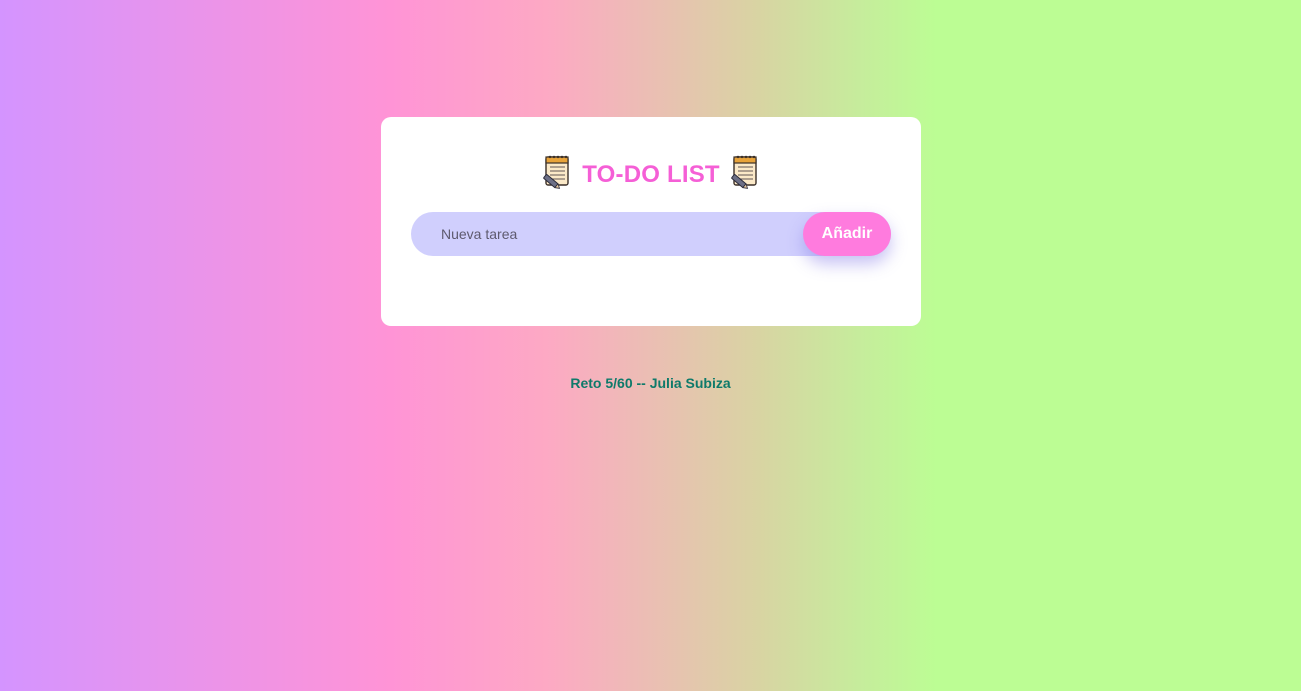 The width and height of the screenshot is (1301, 691). I want to click on title-row: TO-DO LIST, so click(651, 172).